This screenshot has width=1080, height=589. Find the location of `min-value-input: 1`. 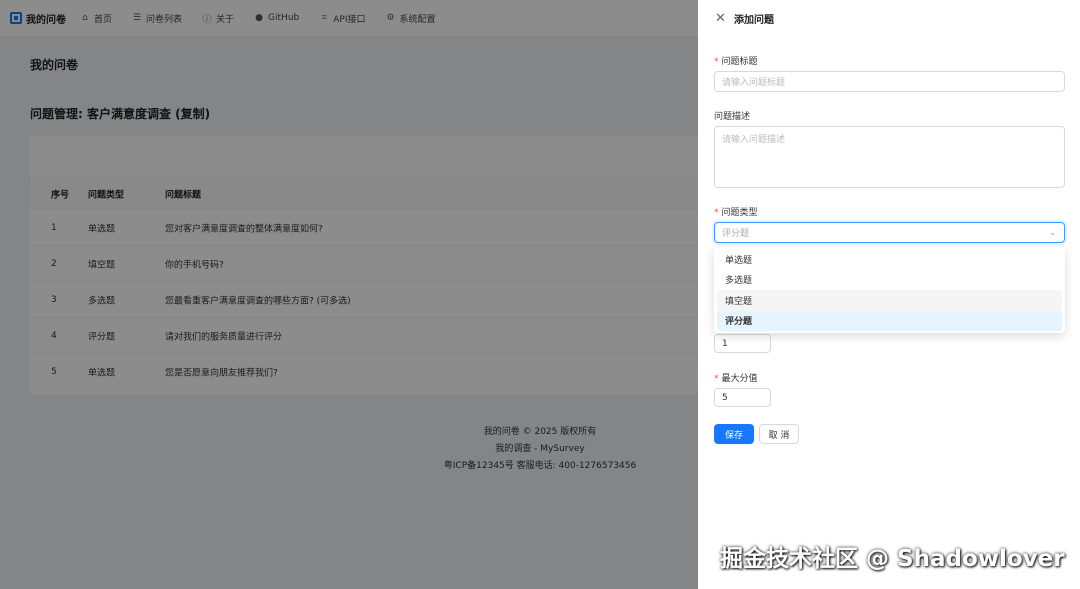

min-value-input: 1 is located at coordinates (742, 343).